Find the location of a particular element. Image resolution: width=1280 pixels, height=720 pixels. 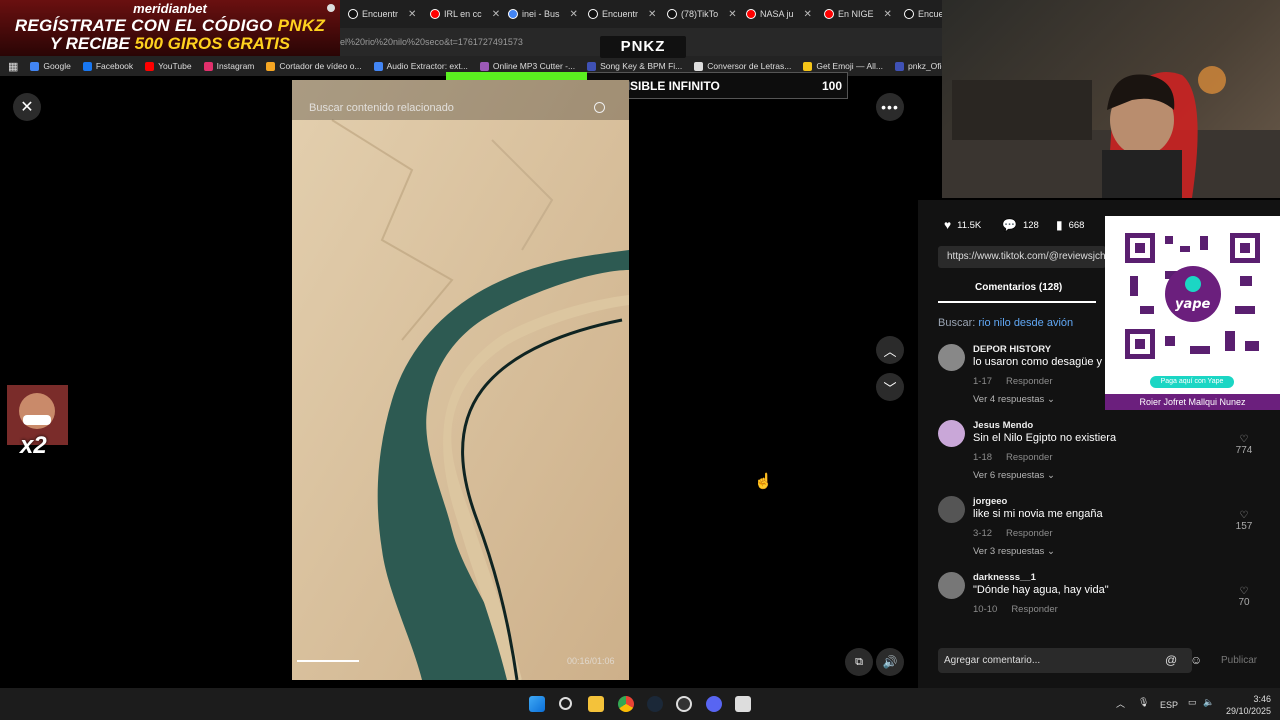

bookmark-item: Instagram is located at coordinates (228, 66).